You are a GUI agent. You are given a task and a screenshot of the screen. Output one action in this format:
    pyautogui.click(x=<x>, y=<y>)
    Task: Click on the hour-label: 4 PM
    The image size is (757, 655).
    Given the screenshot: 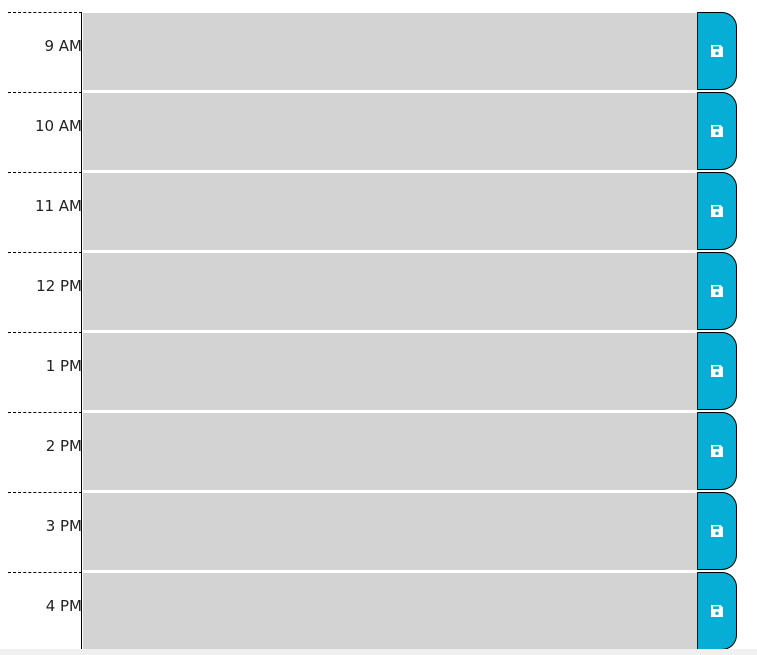 What is the action you would take?
    pyautogui.click(x=45, y=612)
    